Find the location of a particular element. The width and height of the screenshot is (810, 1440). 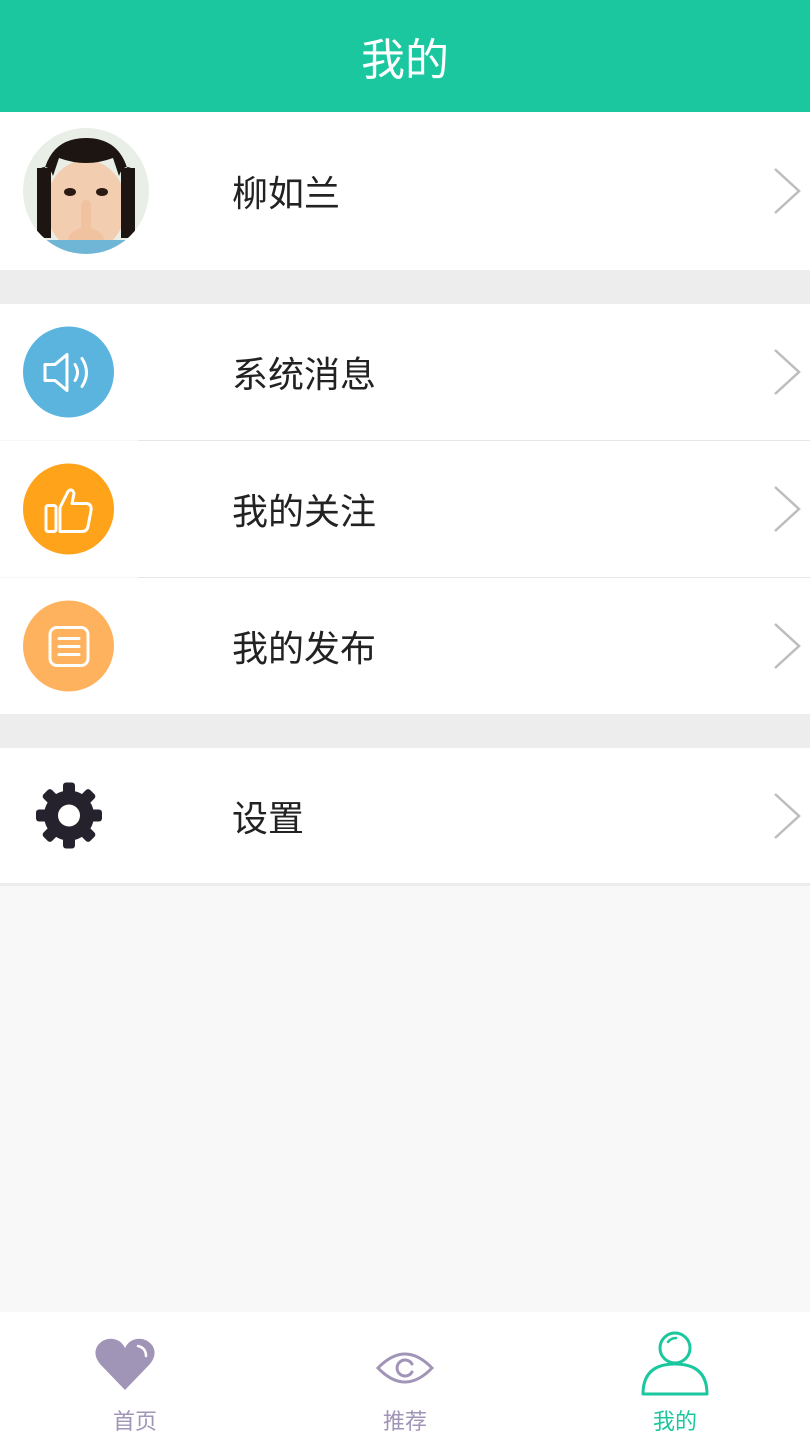

menu-item-settings: 设置 is located at coordinates (405, 815).